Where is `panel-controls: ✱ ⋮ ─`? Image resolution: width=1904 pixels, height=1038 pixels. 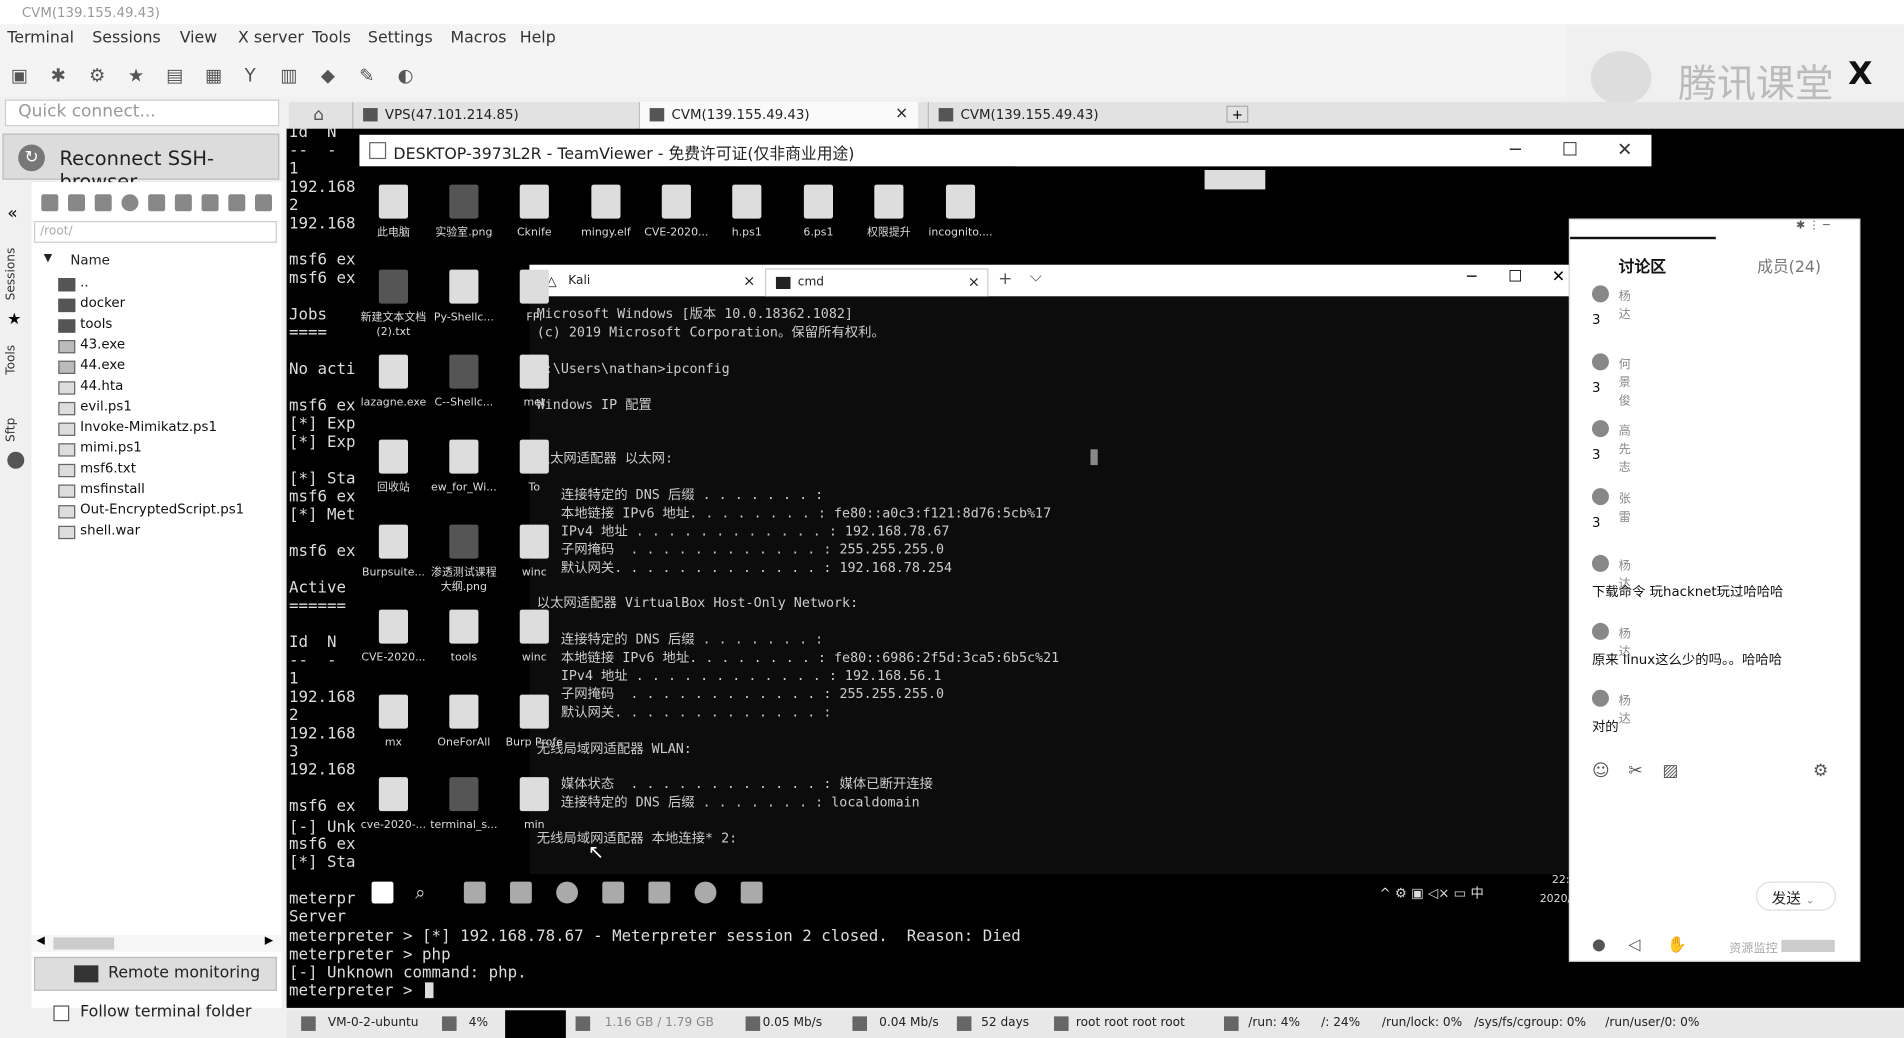
panel-controls: ✱ ⋮ ─ is located at coordinates (1813, 226).